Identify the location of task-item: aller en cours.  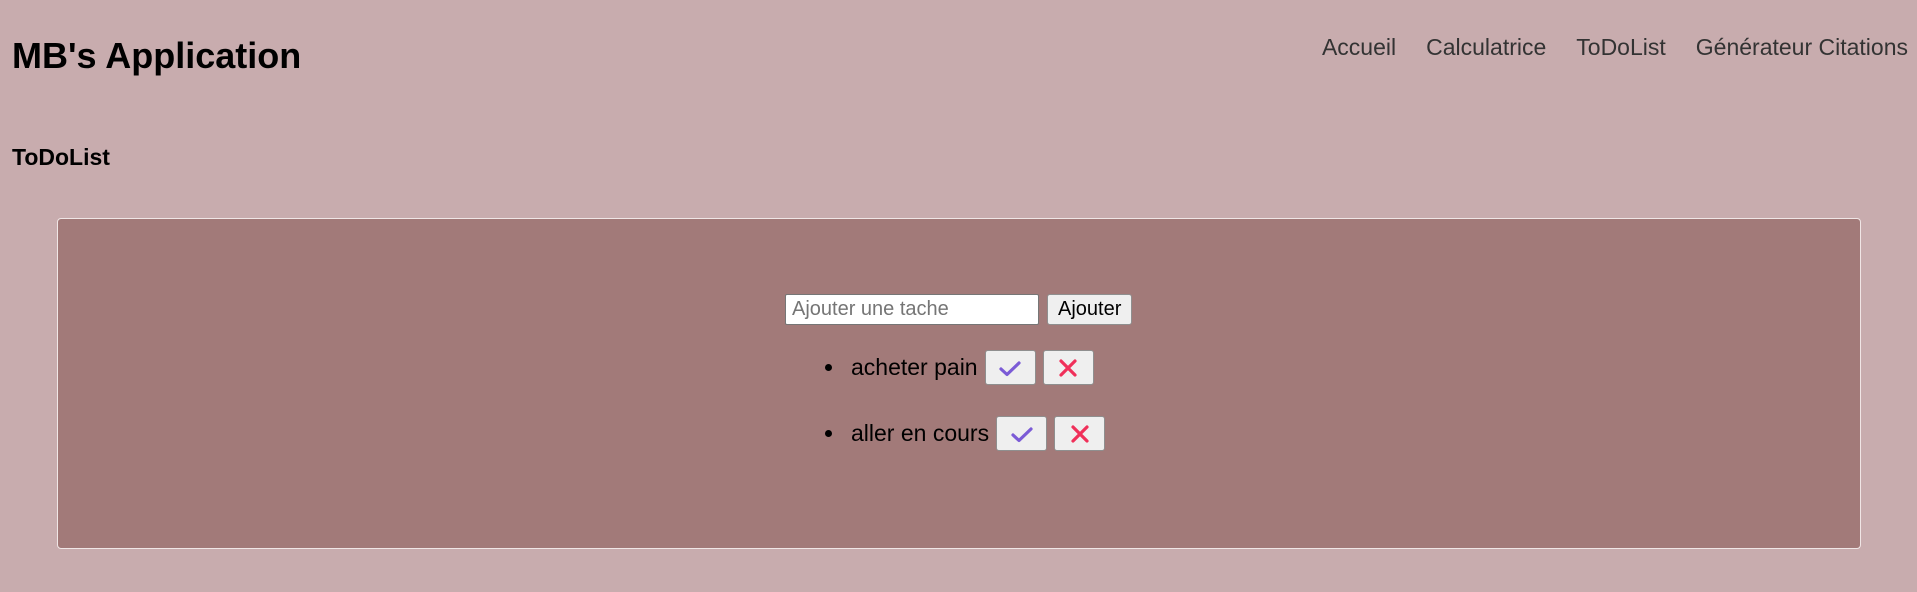
(968, 433).